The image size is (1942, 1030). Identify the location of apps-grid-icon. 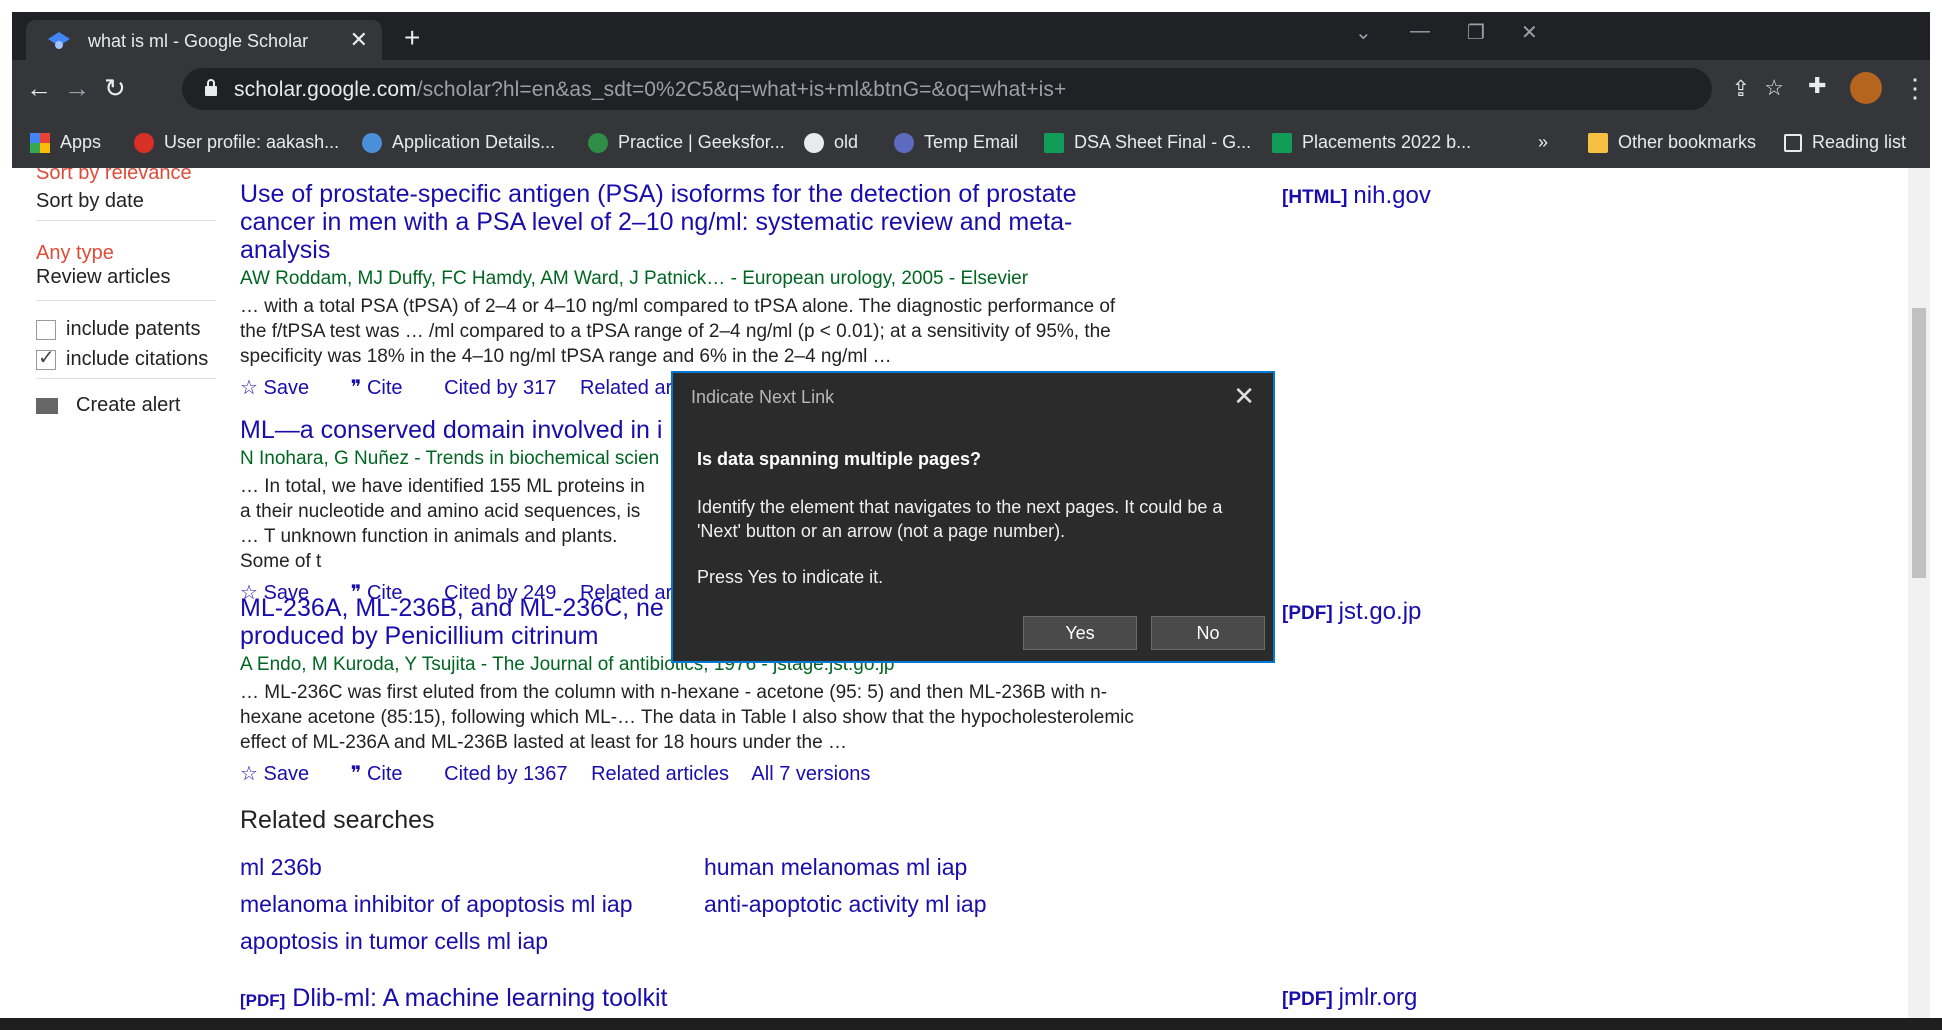
(40, 143).